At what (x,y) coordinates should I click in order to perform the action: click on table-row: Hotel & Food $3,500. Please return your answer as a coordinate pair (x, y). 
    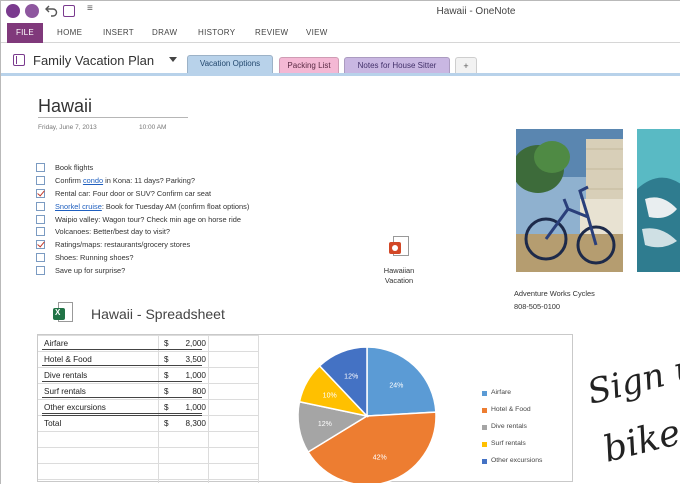
    Looking at the image, I should click on (148, 359).